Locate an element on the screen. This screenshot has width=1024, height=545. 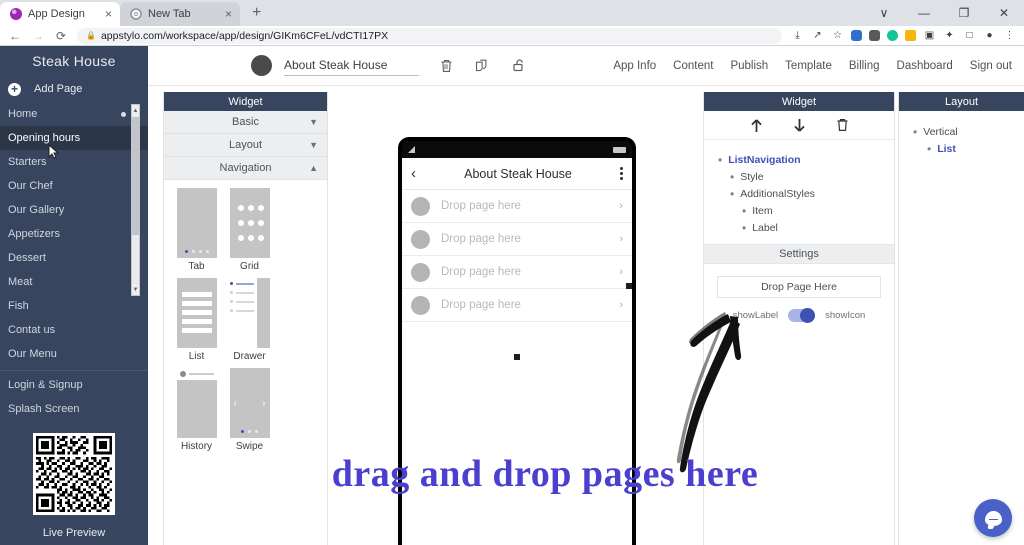
grammarly-extension-icon is located at coordinates (892, 35).